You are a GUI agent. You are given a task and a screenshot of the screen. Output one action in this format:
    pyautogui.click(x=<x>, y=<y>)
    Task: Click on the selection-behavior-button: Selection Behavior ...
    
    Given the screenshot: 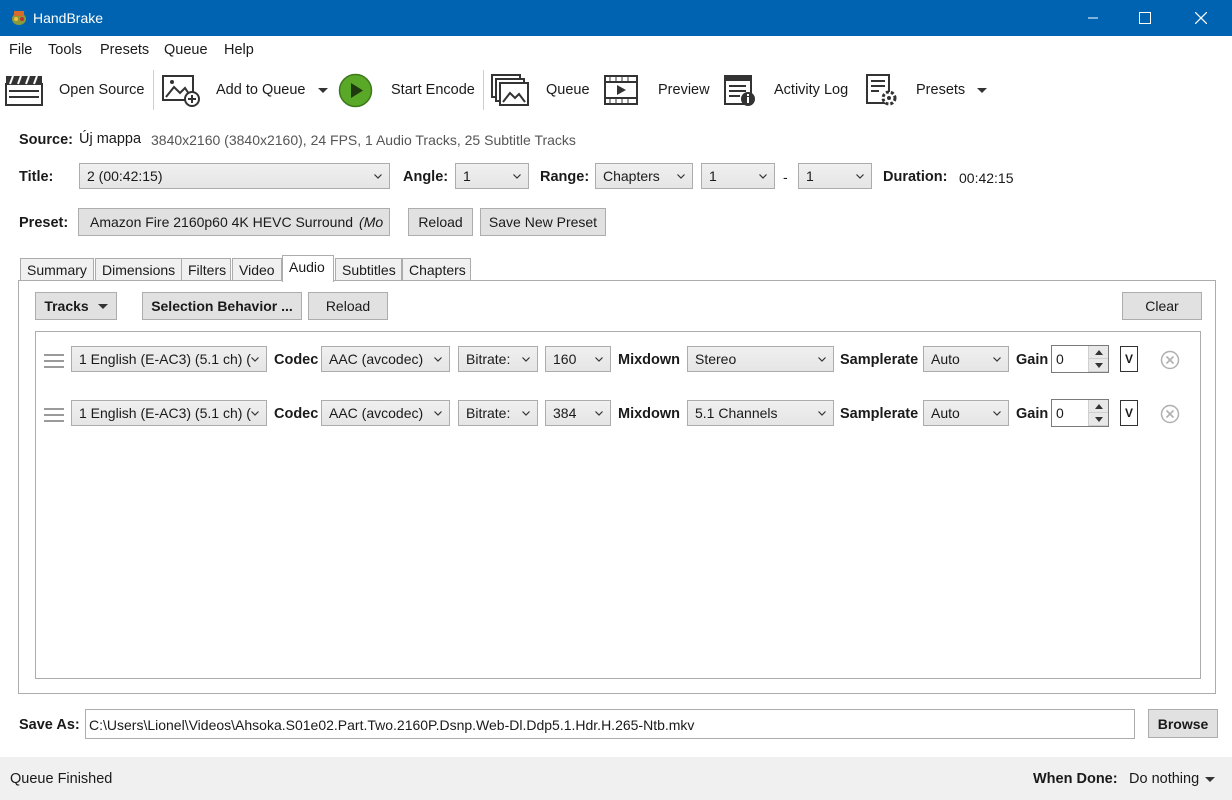 What is the action you would take?
    pyautogui.click(x=222, y=306)
    